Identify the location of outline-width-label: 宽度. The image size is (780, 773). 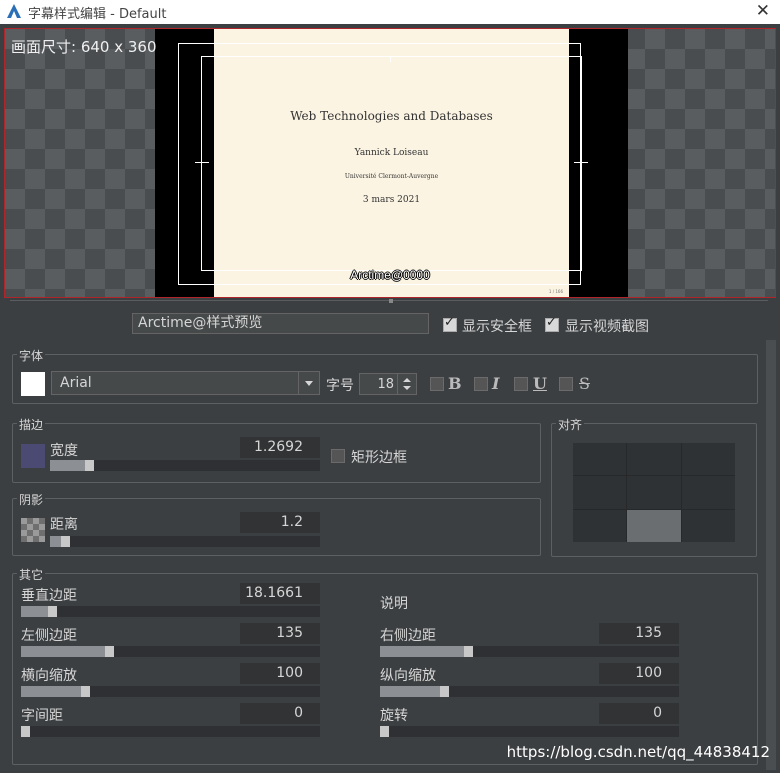
(64, 451).